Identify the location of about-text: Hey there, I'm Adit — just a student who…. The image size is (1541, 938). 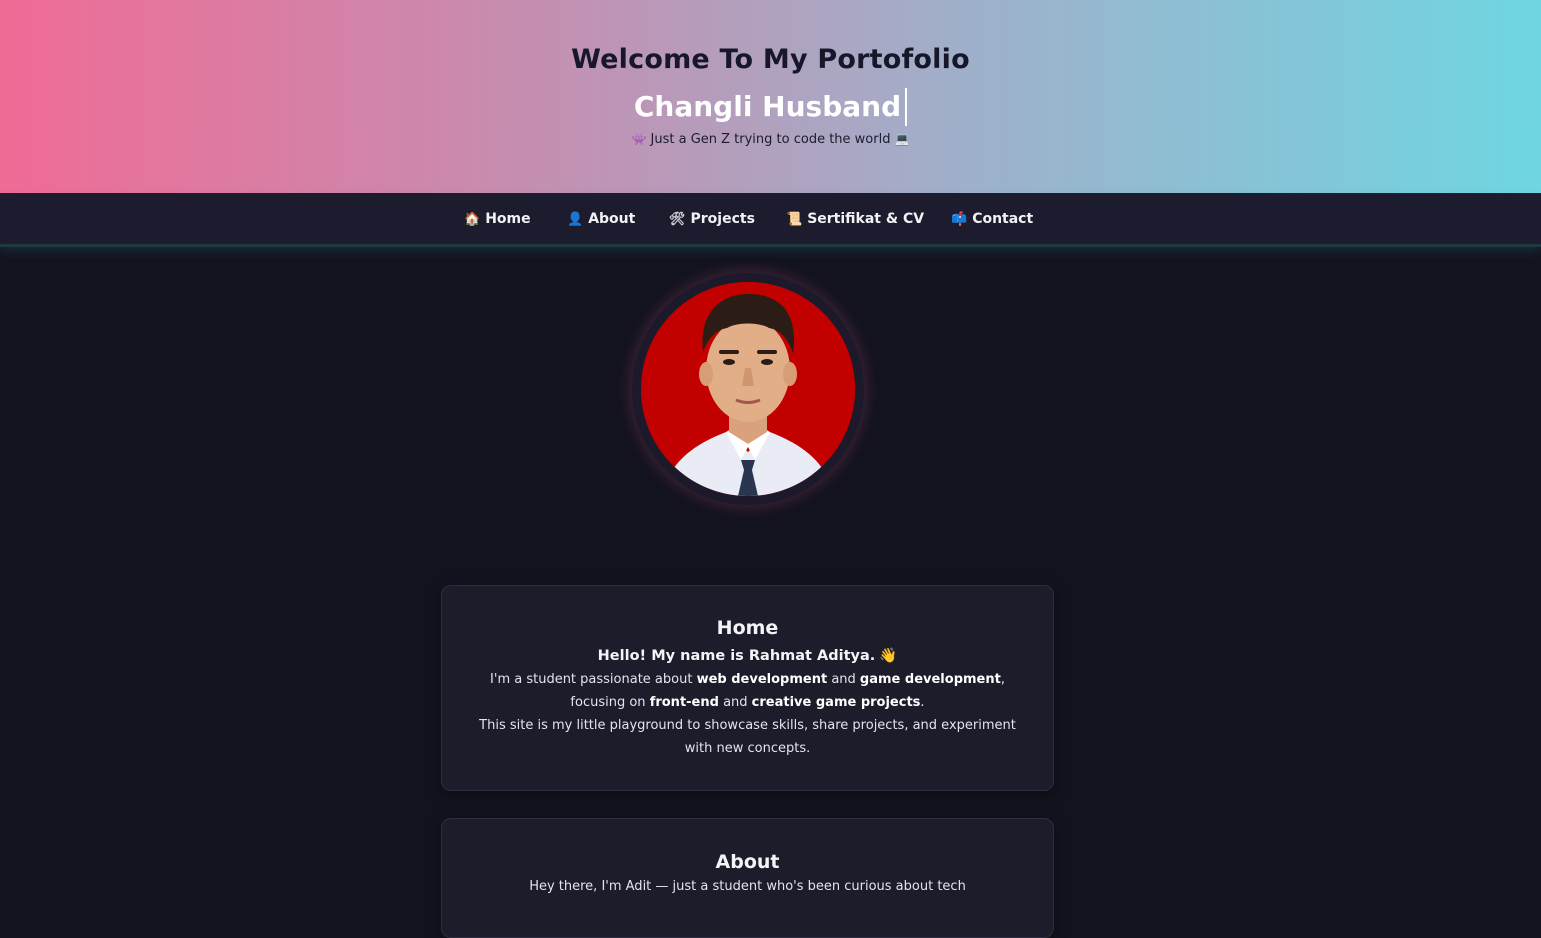
(747, 886).